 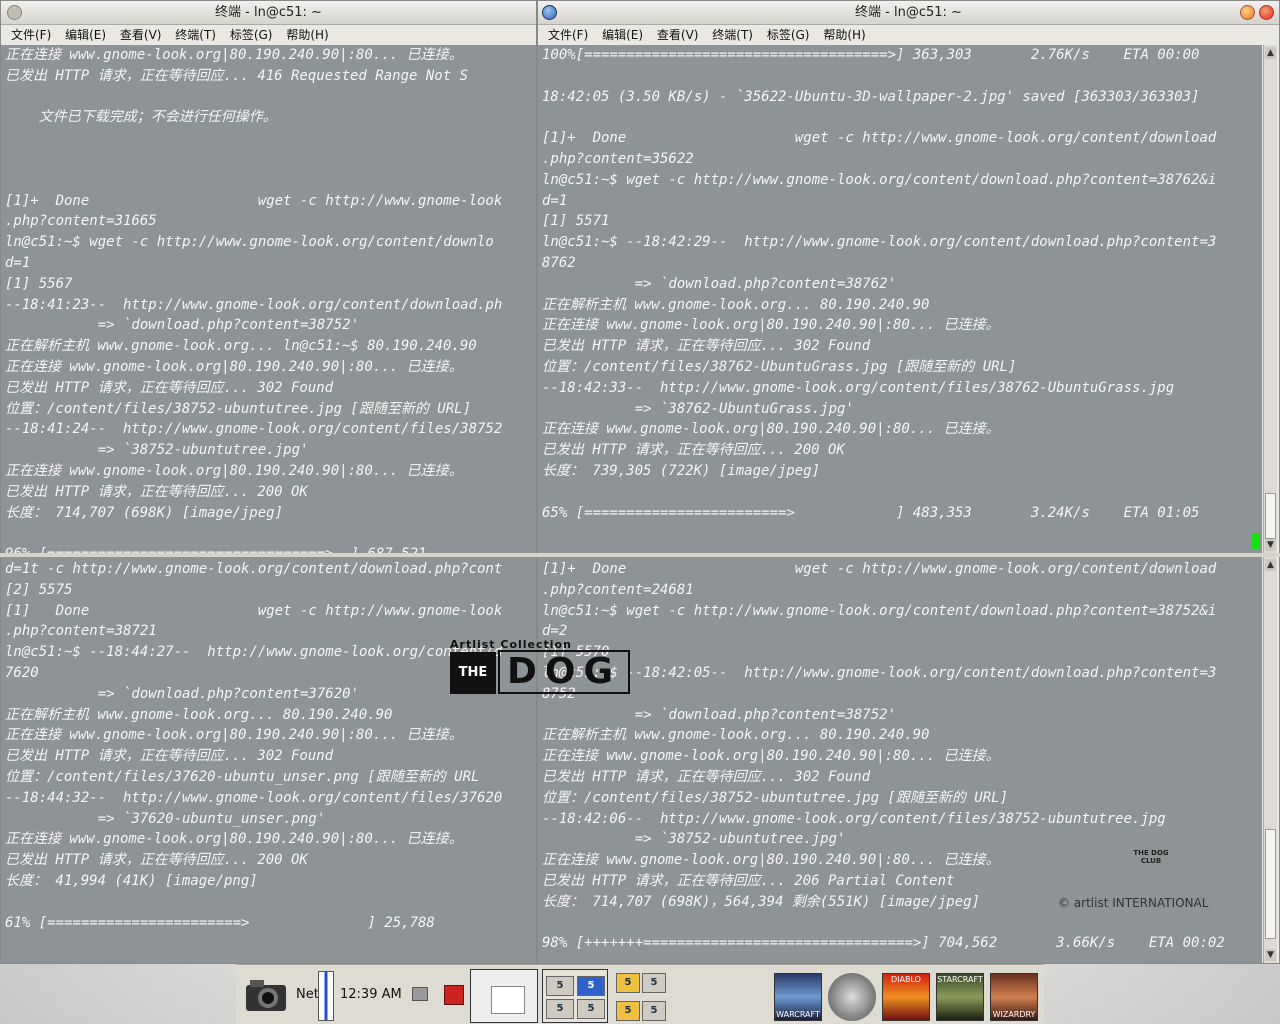 What do you see at coordinates (144, 512) in the screenshot?
I see `terminal-line: 长度： 714,707 (698K) [image/jpeg]` at bounding box center [144, 512].